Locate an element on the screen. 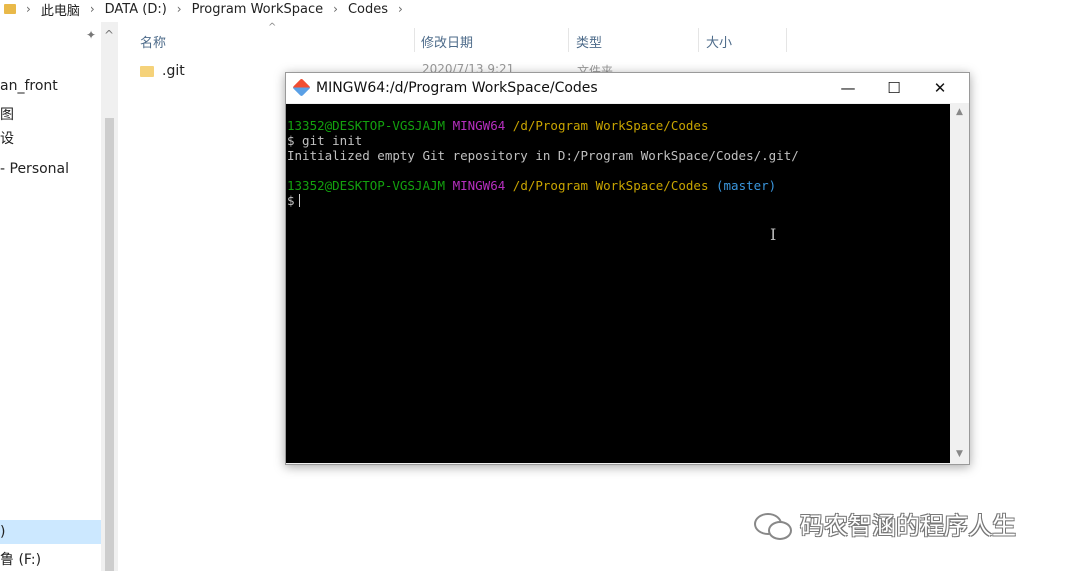 This screenshot has width=1080, height=571. close-button: ✕ is located at coordinates (940, 88).